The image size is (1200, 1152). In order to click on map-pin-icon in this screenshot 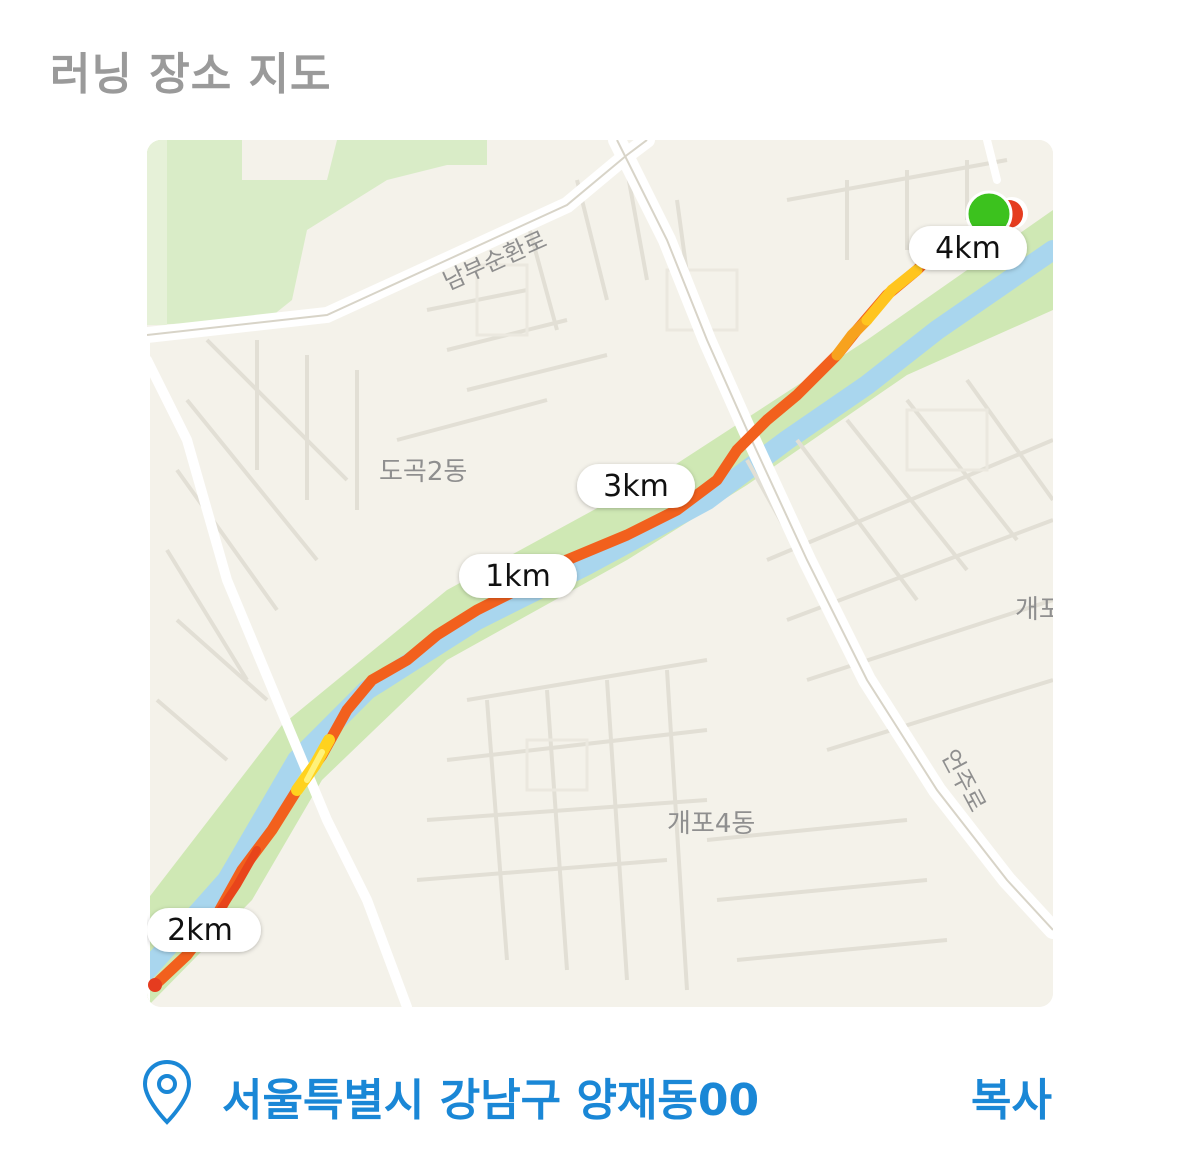, I will do `click(167, 1093)`.